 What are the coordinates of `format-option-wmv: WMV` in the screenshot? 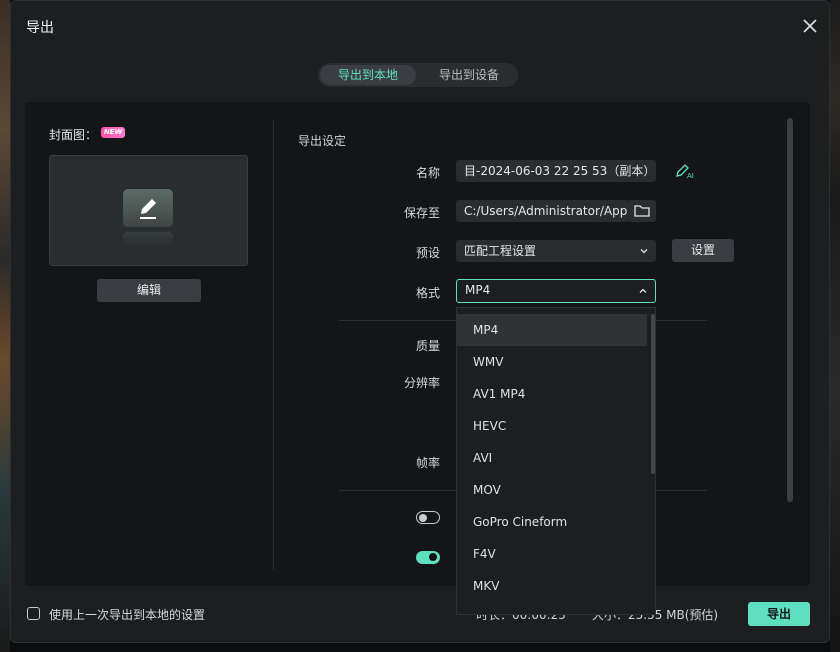 It's located at (552, 362).